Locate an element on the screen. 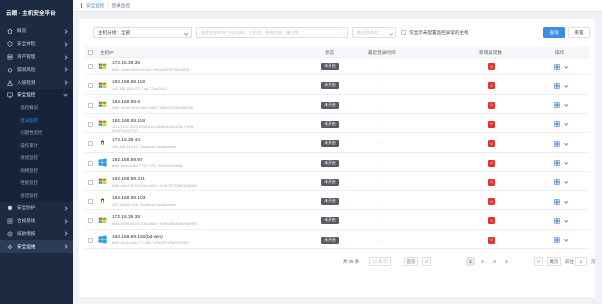 This screenshot has height=304, width=602. select-all-checkbox is located at coordinates (90, 52).